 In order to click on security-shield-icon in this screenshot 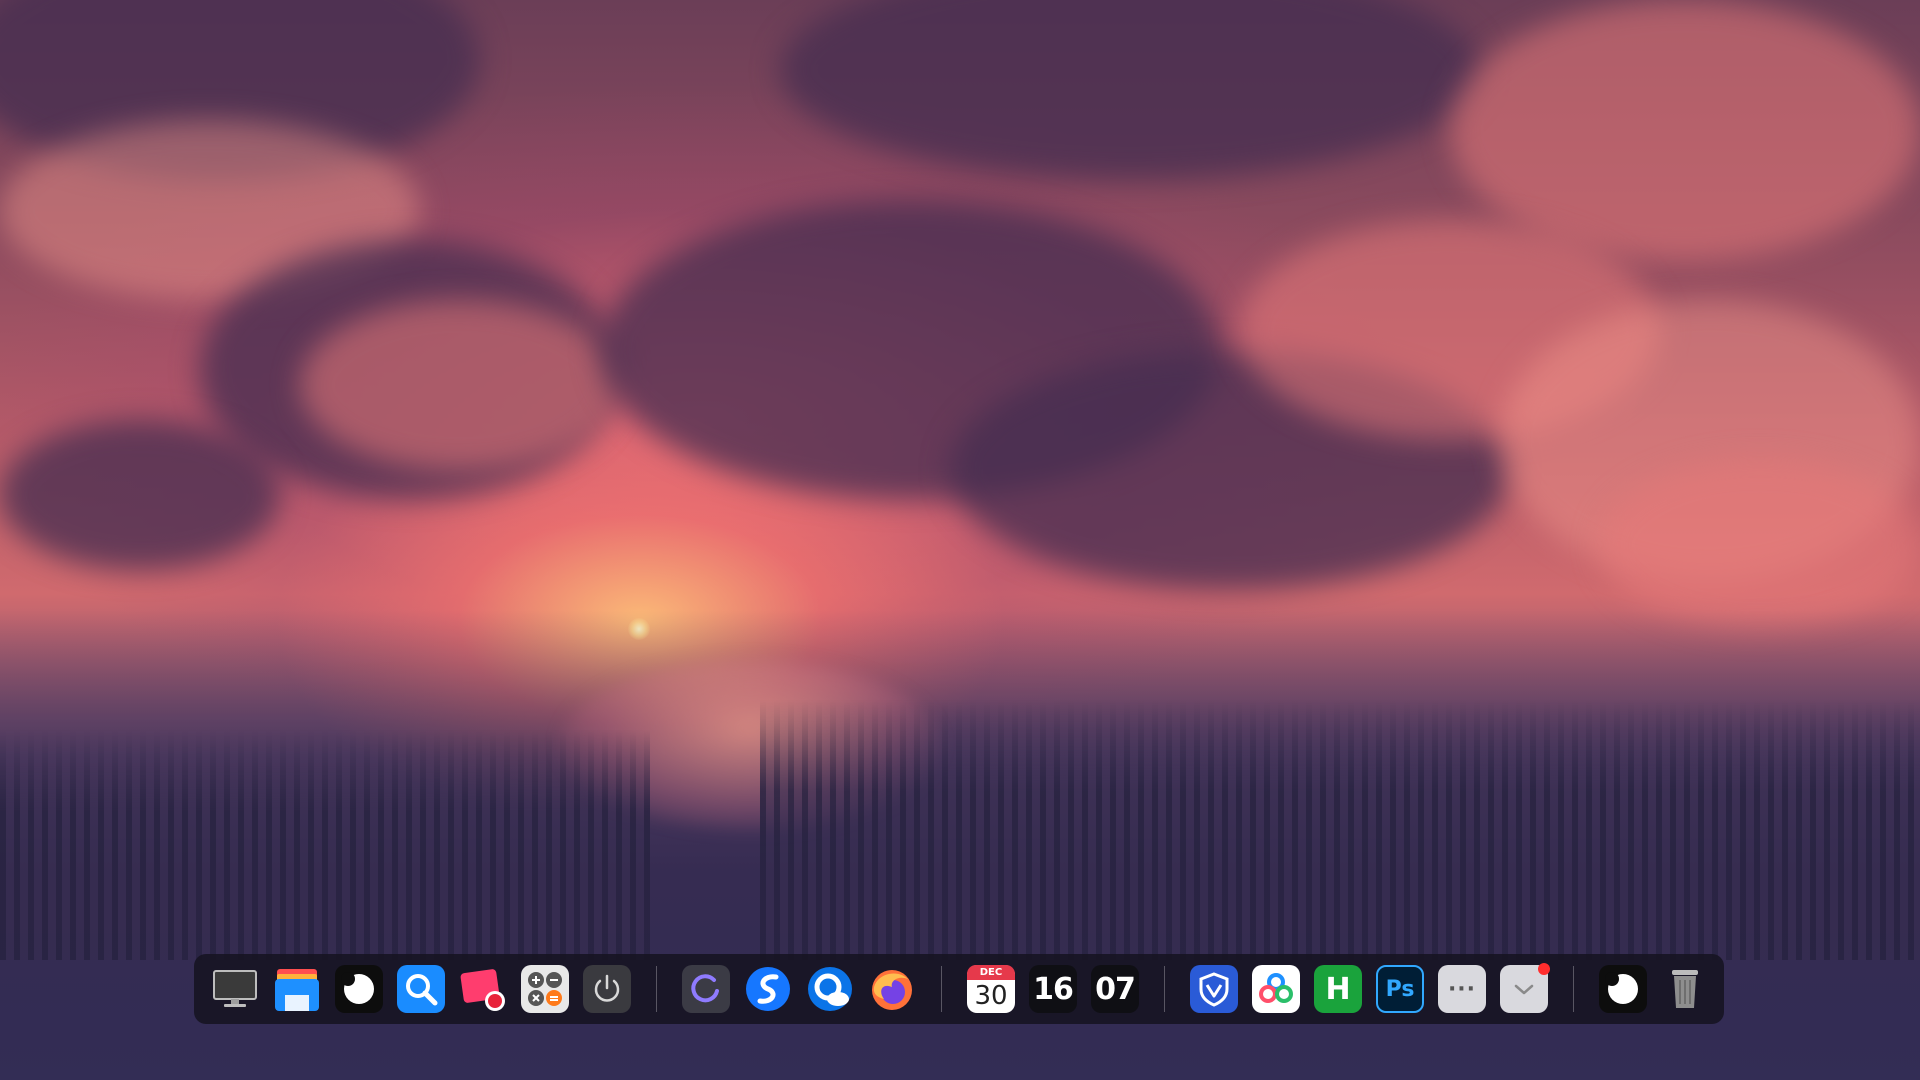, I will do `click(1214, 989)`.